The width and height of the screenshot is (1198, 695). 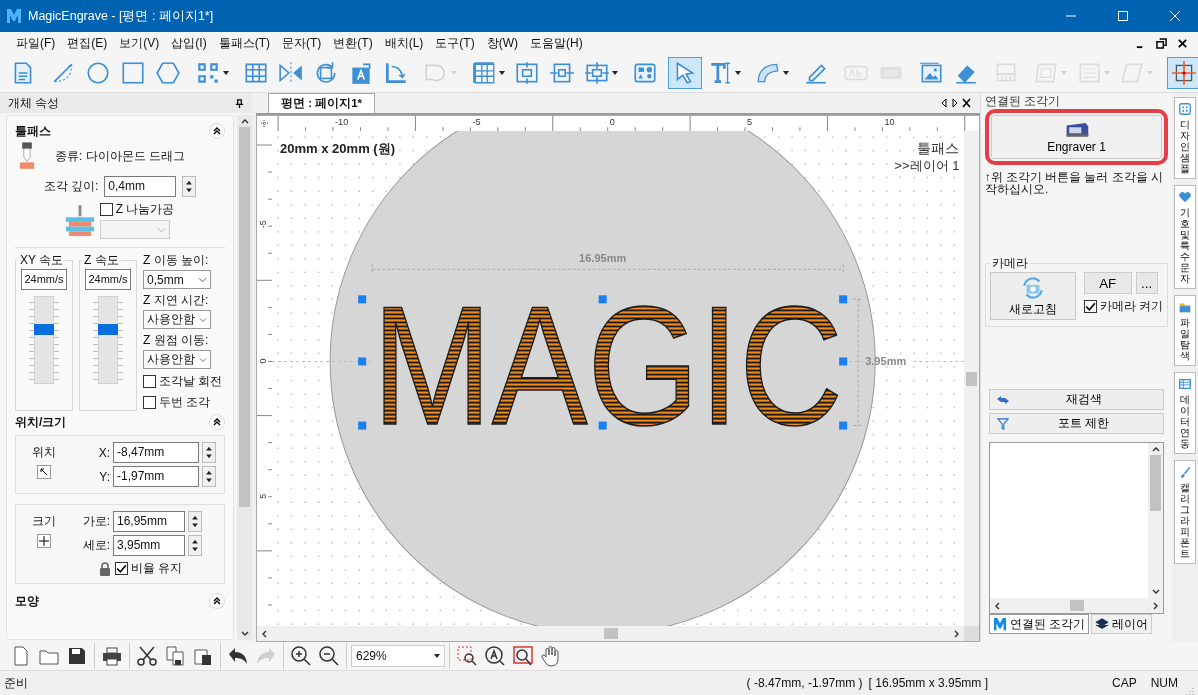 I want to click on rescan-button: 재검색, so click(x=1076, y=399).